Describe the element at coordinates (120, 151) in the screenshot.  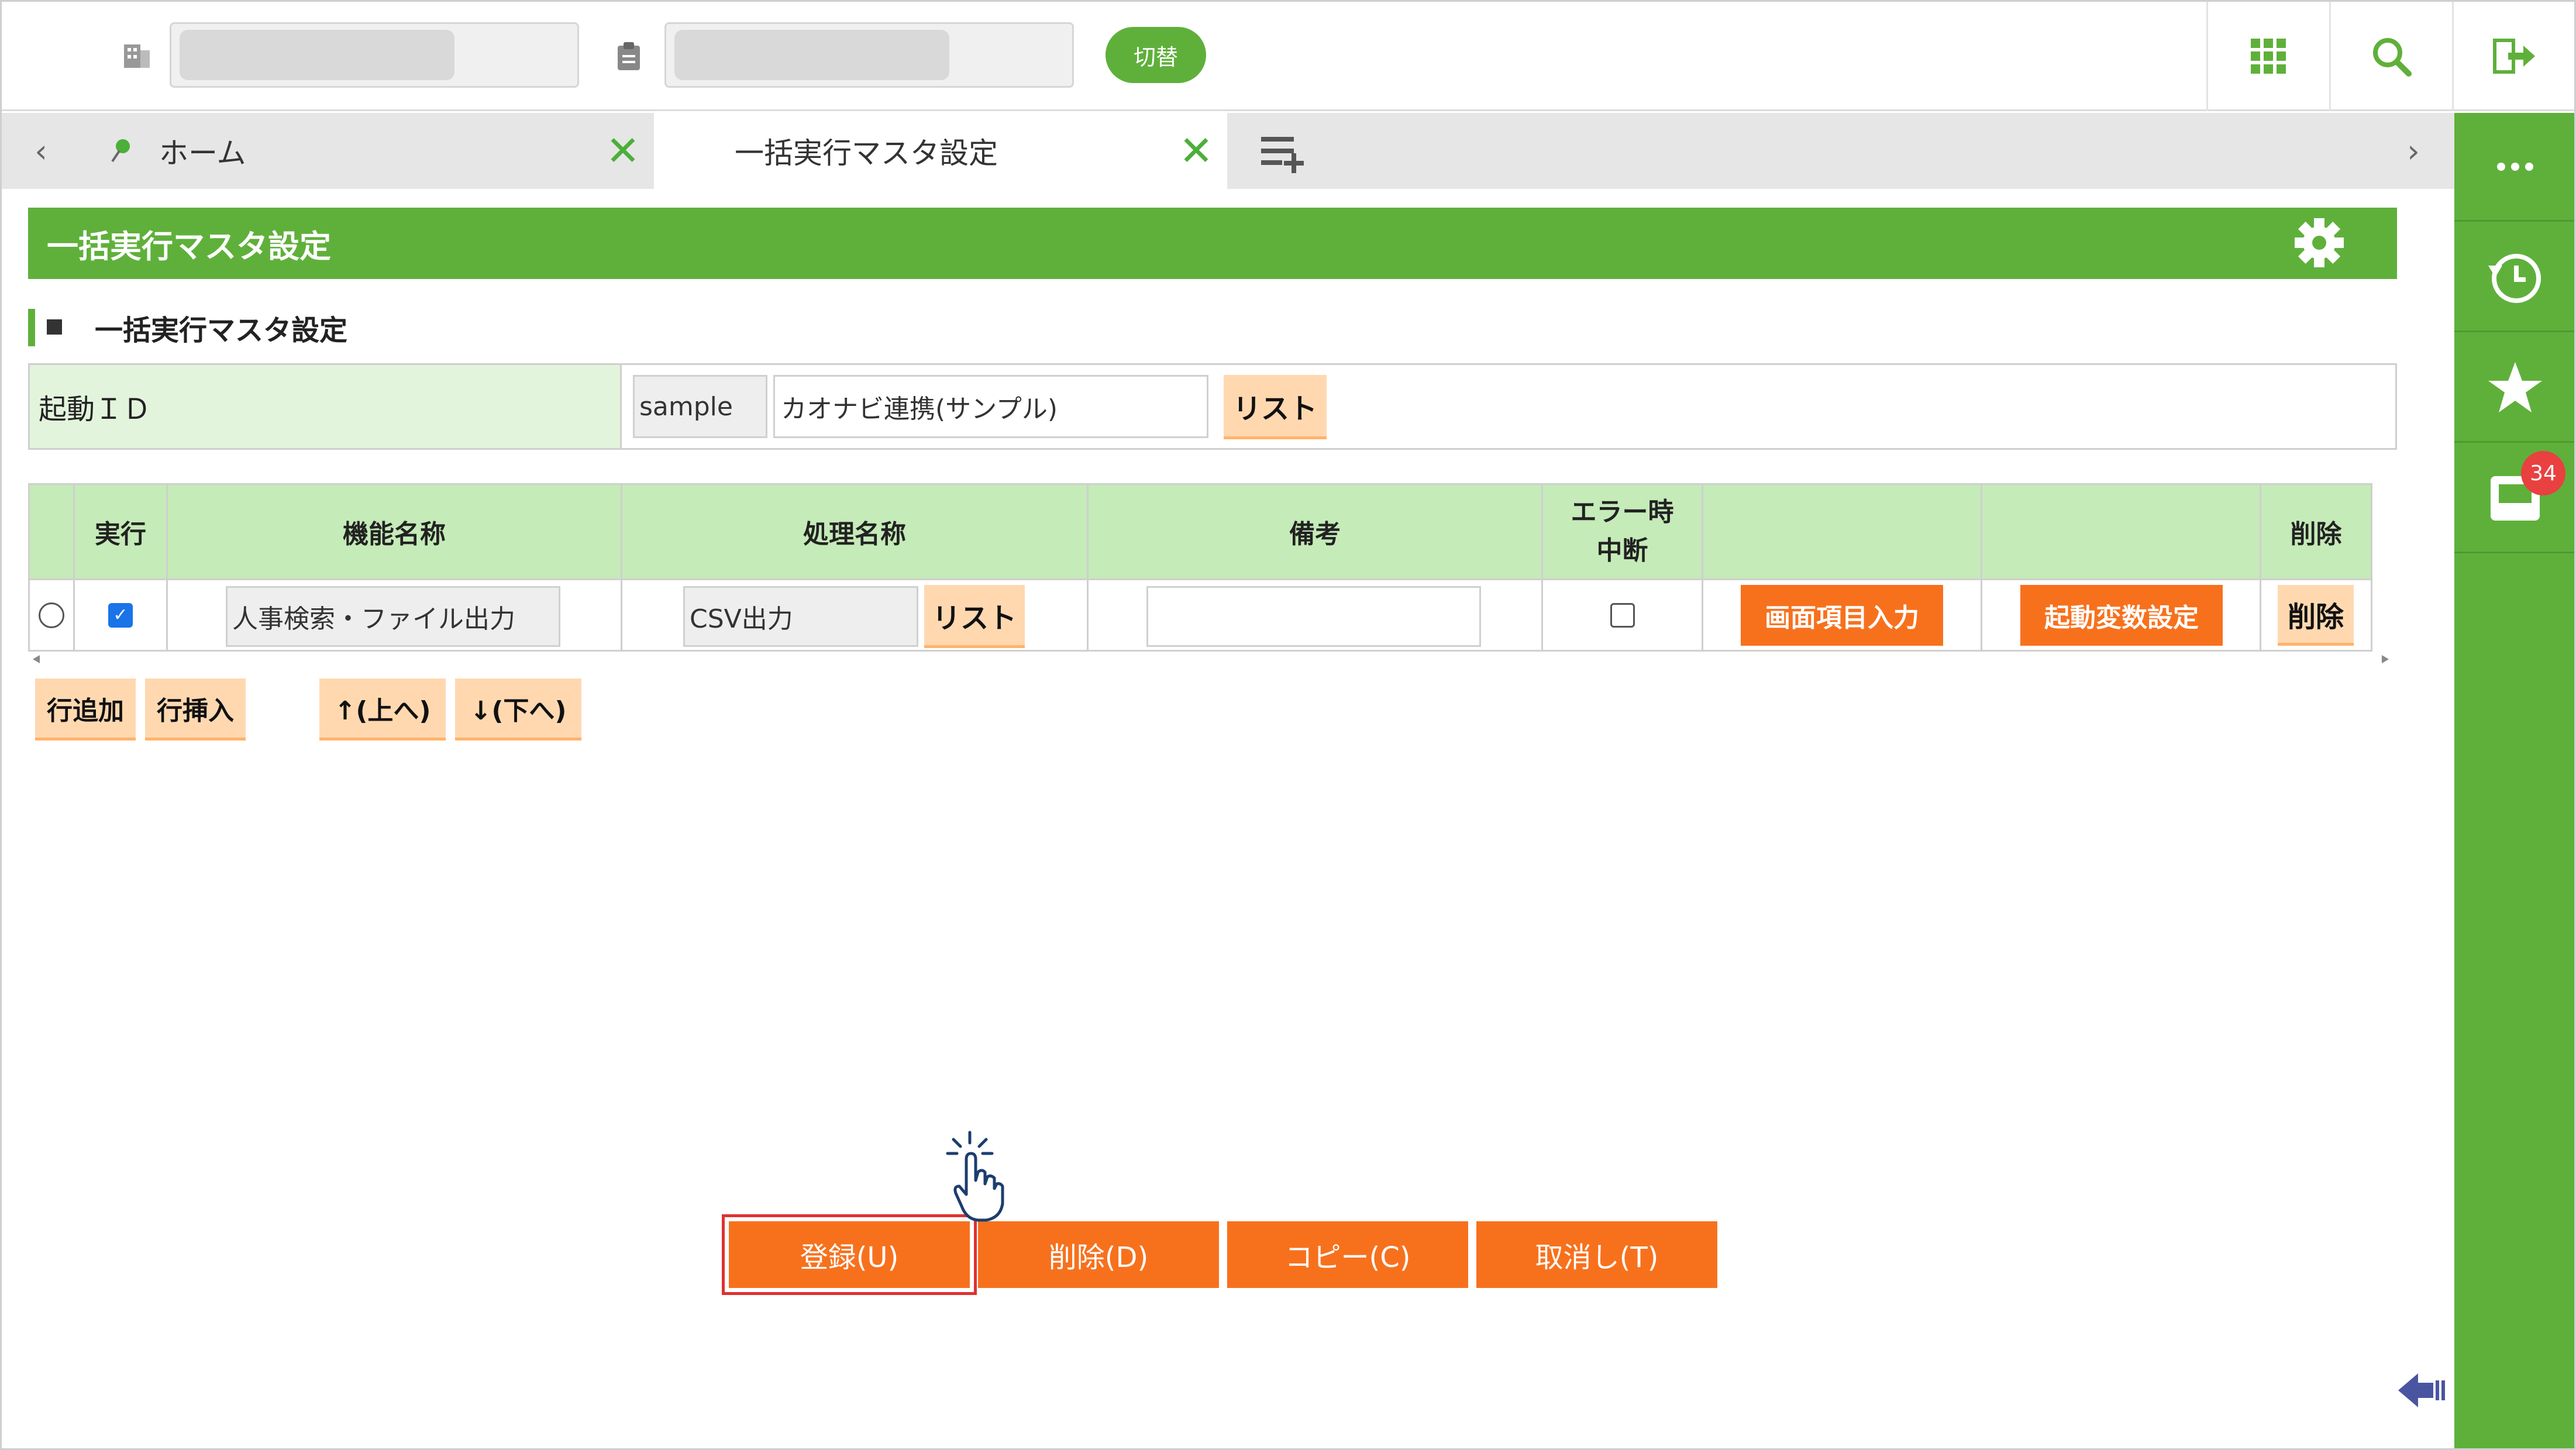
I see `pin-icon` at that location.